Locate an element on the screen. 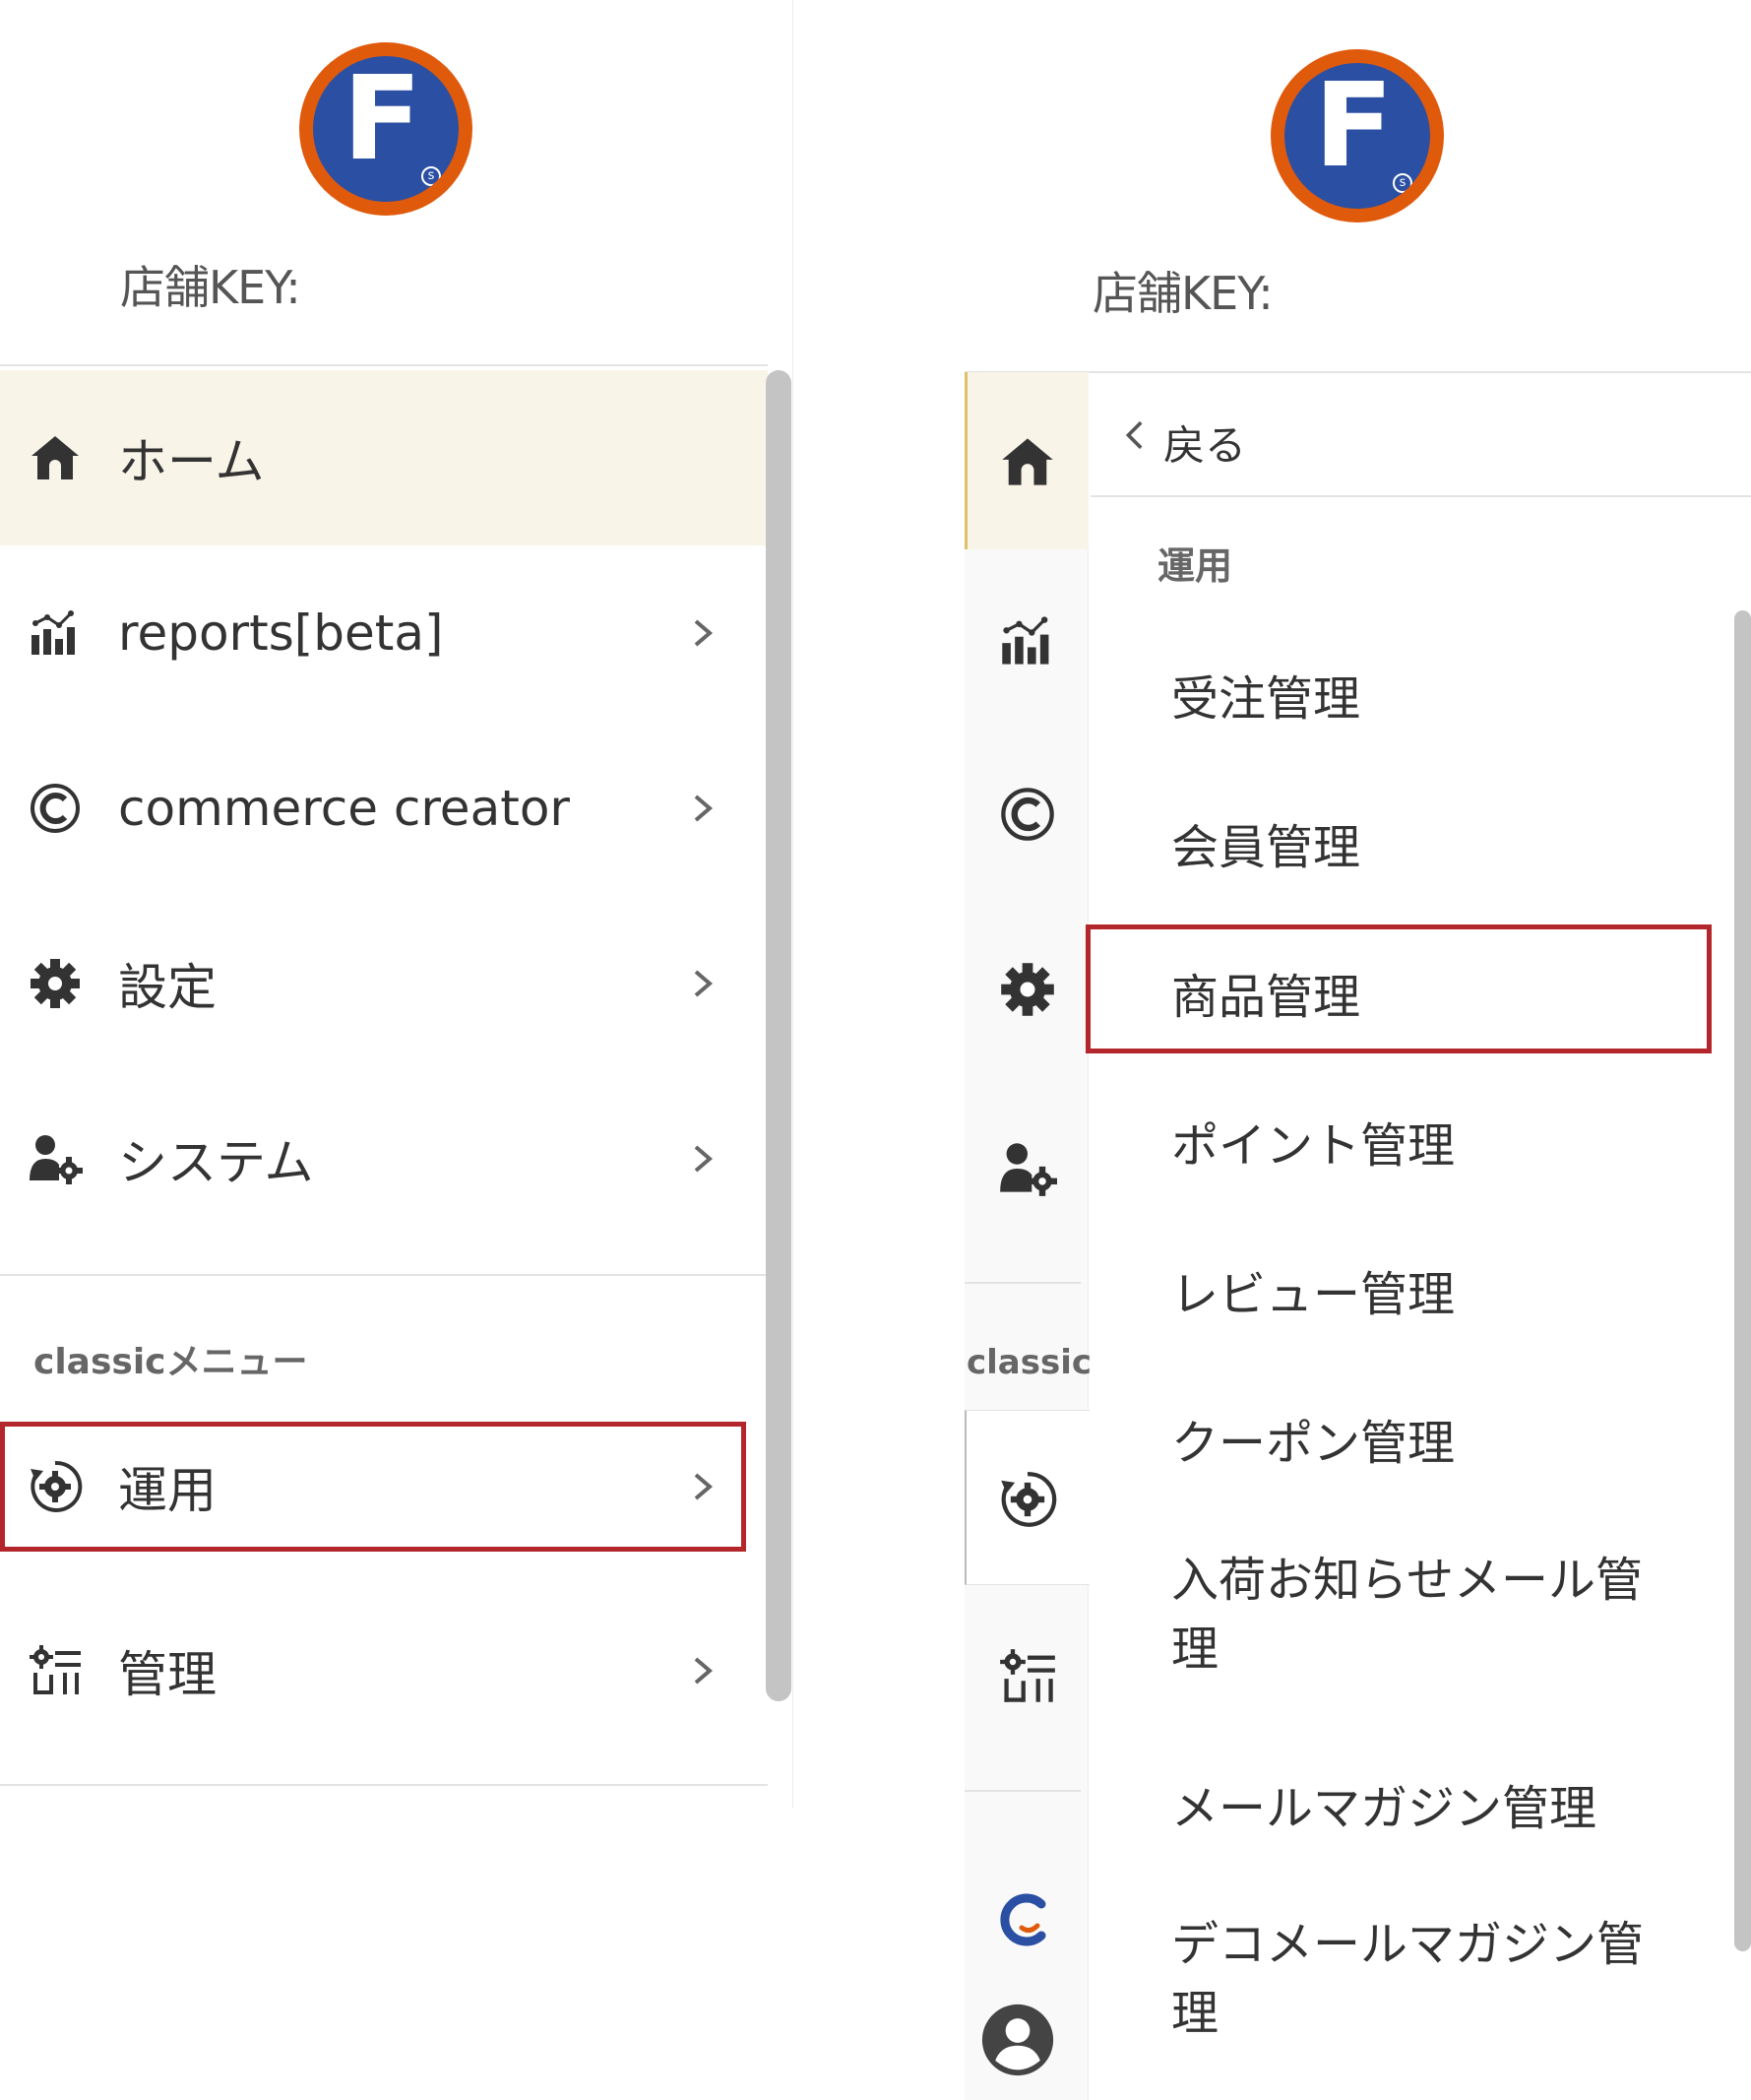 The height and width of the screenshot is (2100, 1751). menu-item-label: reports[beta] is located at coordinates (281, 634).